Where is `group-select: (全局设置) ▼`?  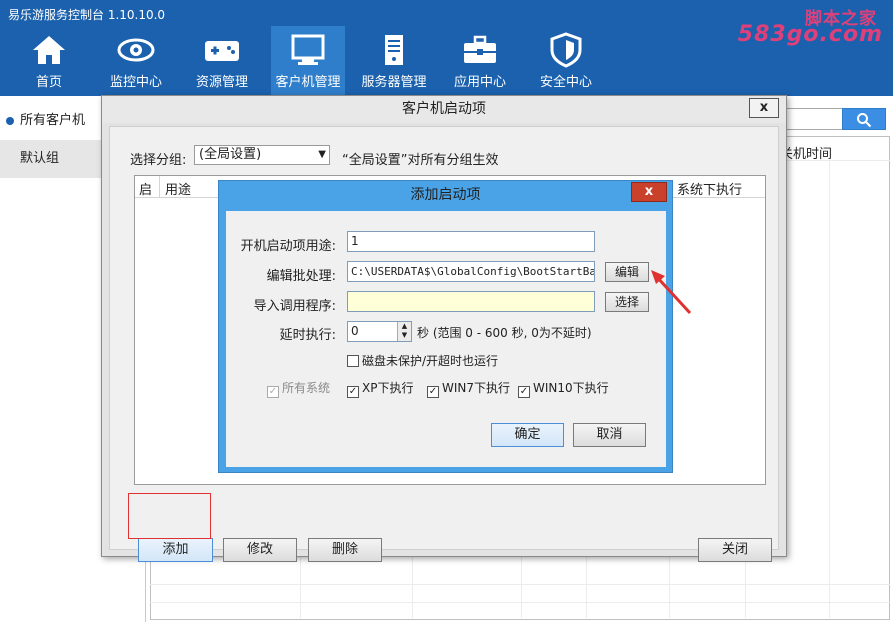 group-select: (全局设置) ▼ is located at coordinates (262, 155).